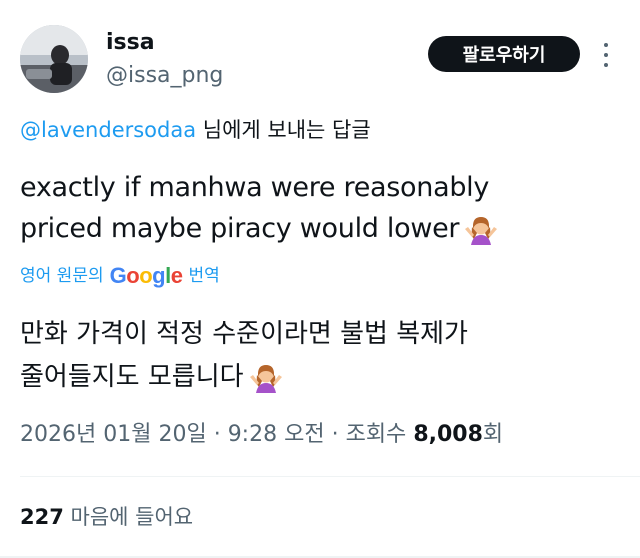 The image size is (640, 558). I want to click on tweet-metadata: 2026년 01월 20일 · 9:28 오전 · 조회수 8,008회, so click(261, 435).